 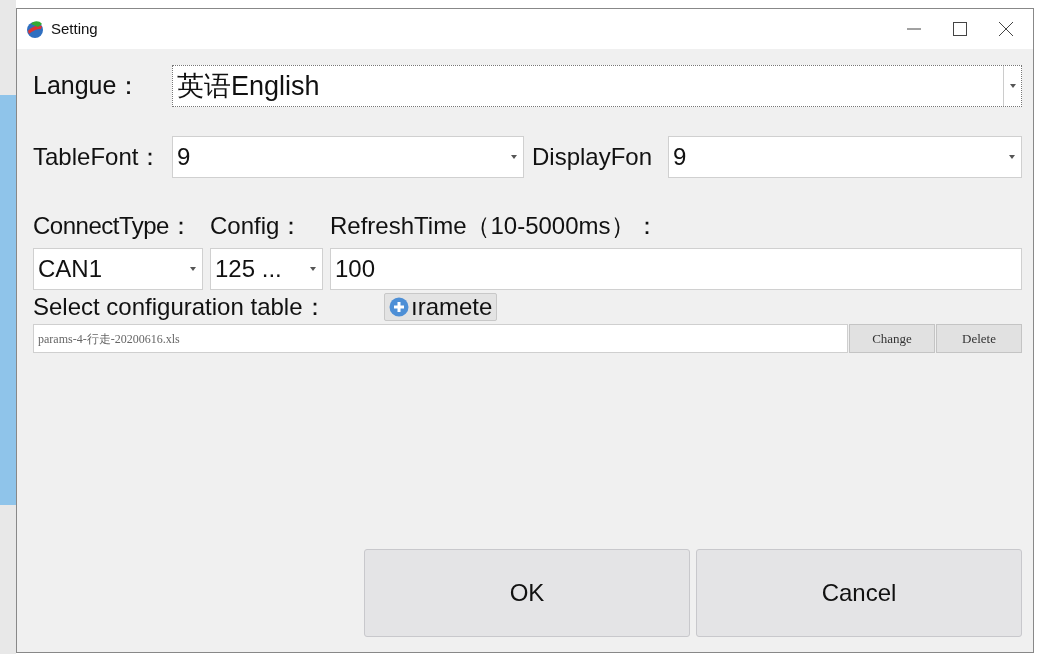 I want to click on window-title: Setting, so click(x=74, y=28).